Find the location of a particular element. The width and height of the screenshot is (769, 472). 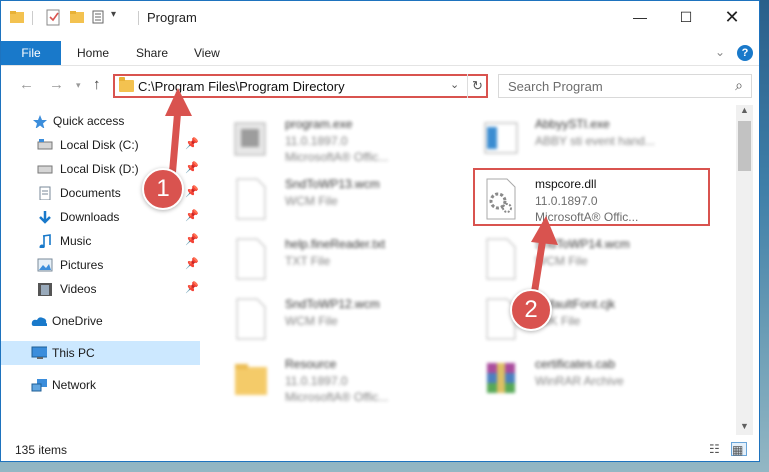

text-file-icon is located at coordinates (251, 259).